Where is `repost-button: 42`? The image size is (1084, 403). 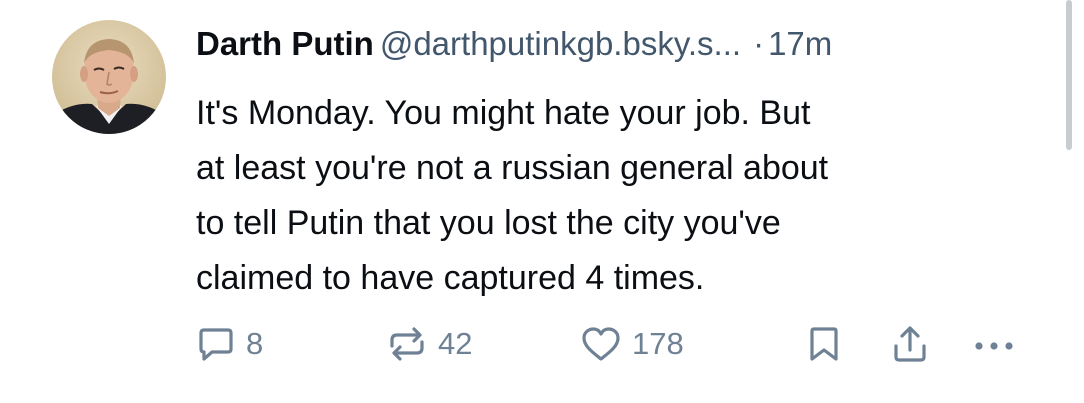 repost-button: 42 is located at coordinates (429, 344).